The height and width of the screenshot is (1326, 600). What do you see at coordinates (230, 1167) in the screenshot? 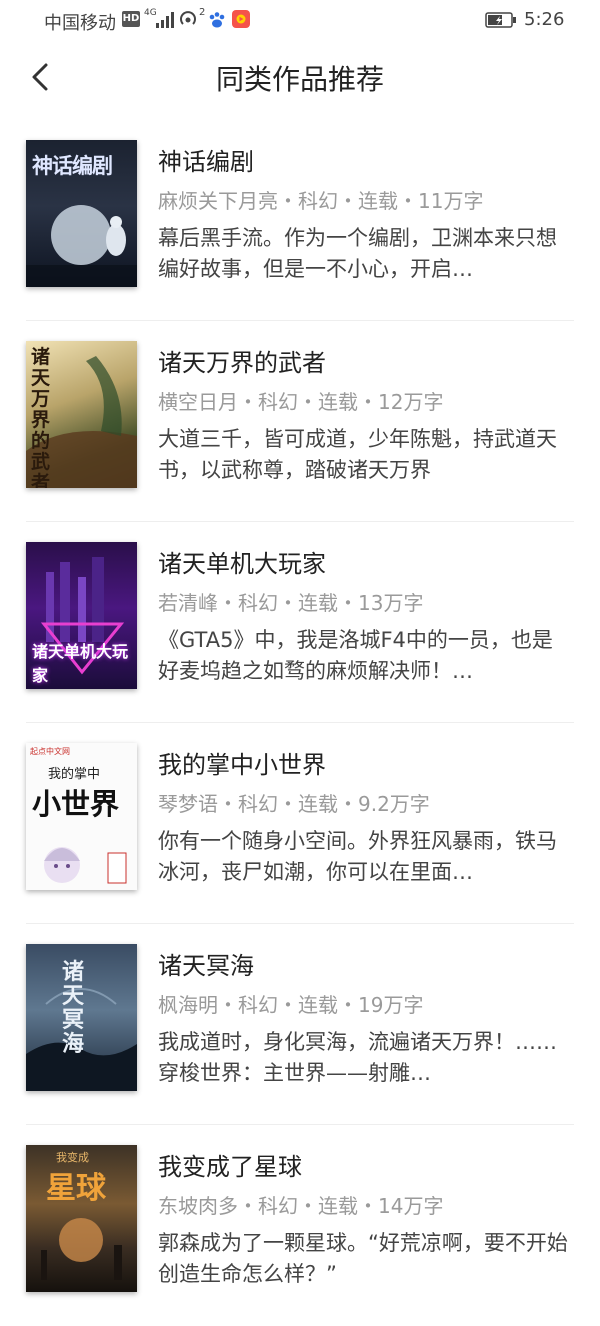
I see `book-title: 我变成了星球` at bounding box center [230, 1167].